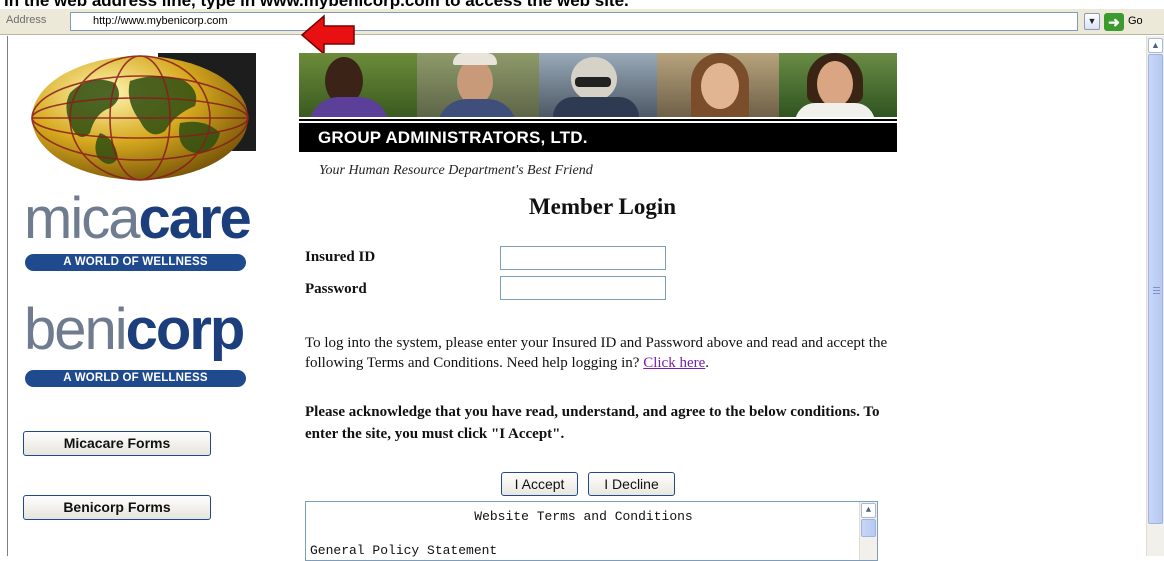 This screenshot has width=1164, height=561. Describe the element at coordinates (1114, 22) in the screenshot. I see `go-arrow-icon: ➜` at that location.